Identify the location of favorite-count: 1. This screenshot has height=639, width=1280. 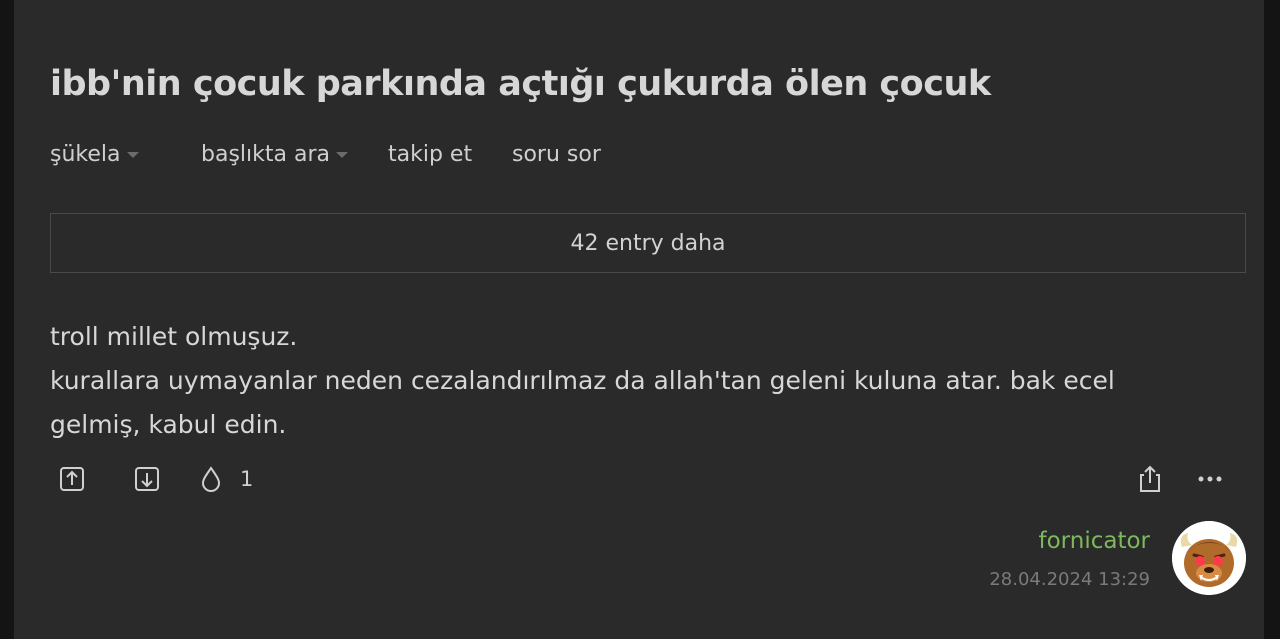
(246, 479).